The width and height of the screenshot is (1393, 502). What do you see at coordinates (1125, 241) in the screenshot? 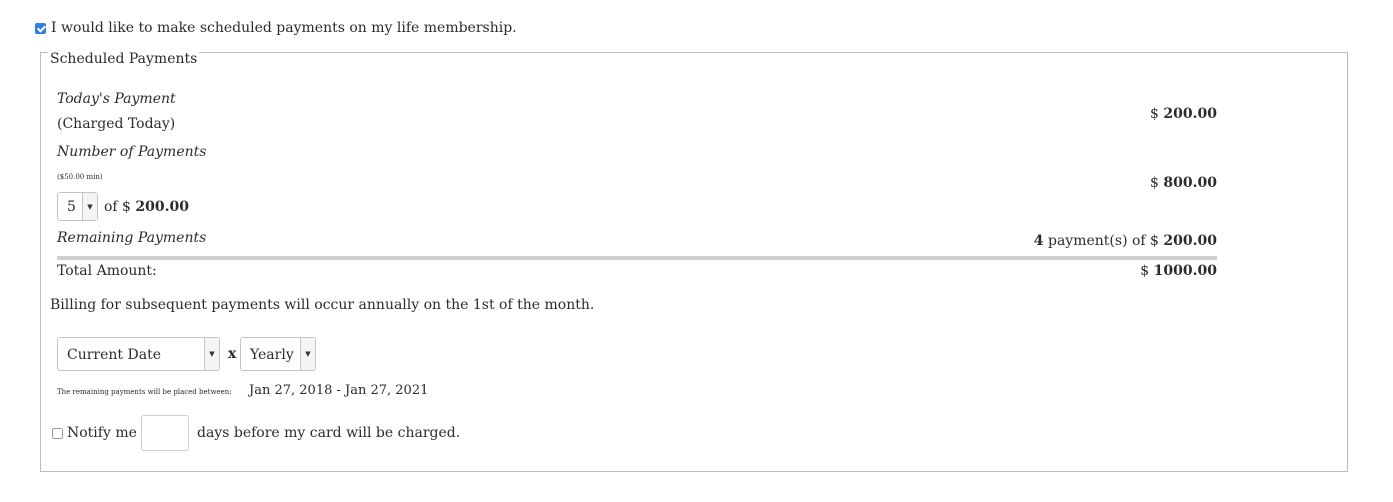
I see `remaining-payments-summary: 4 payment(s) of $ 200.00` at bounding box center [1125, 241].